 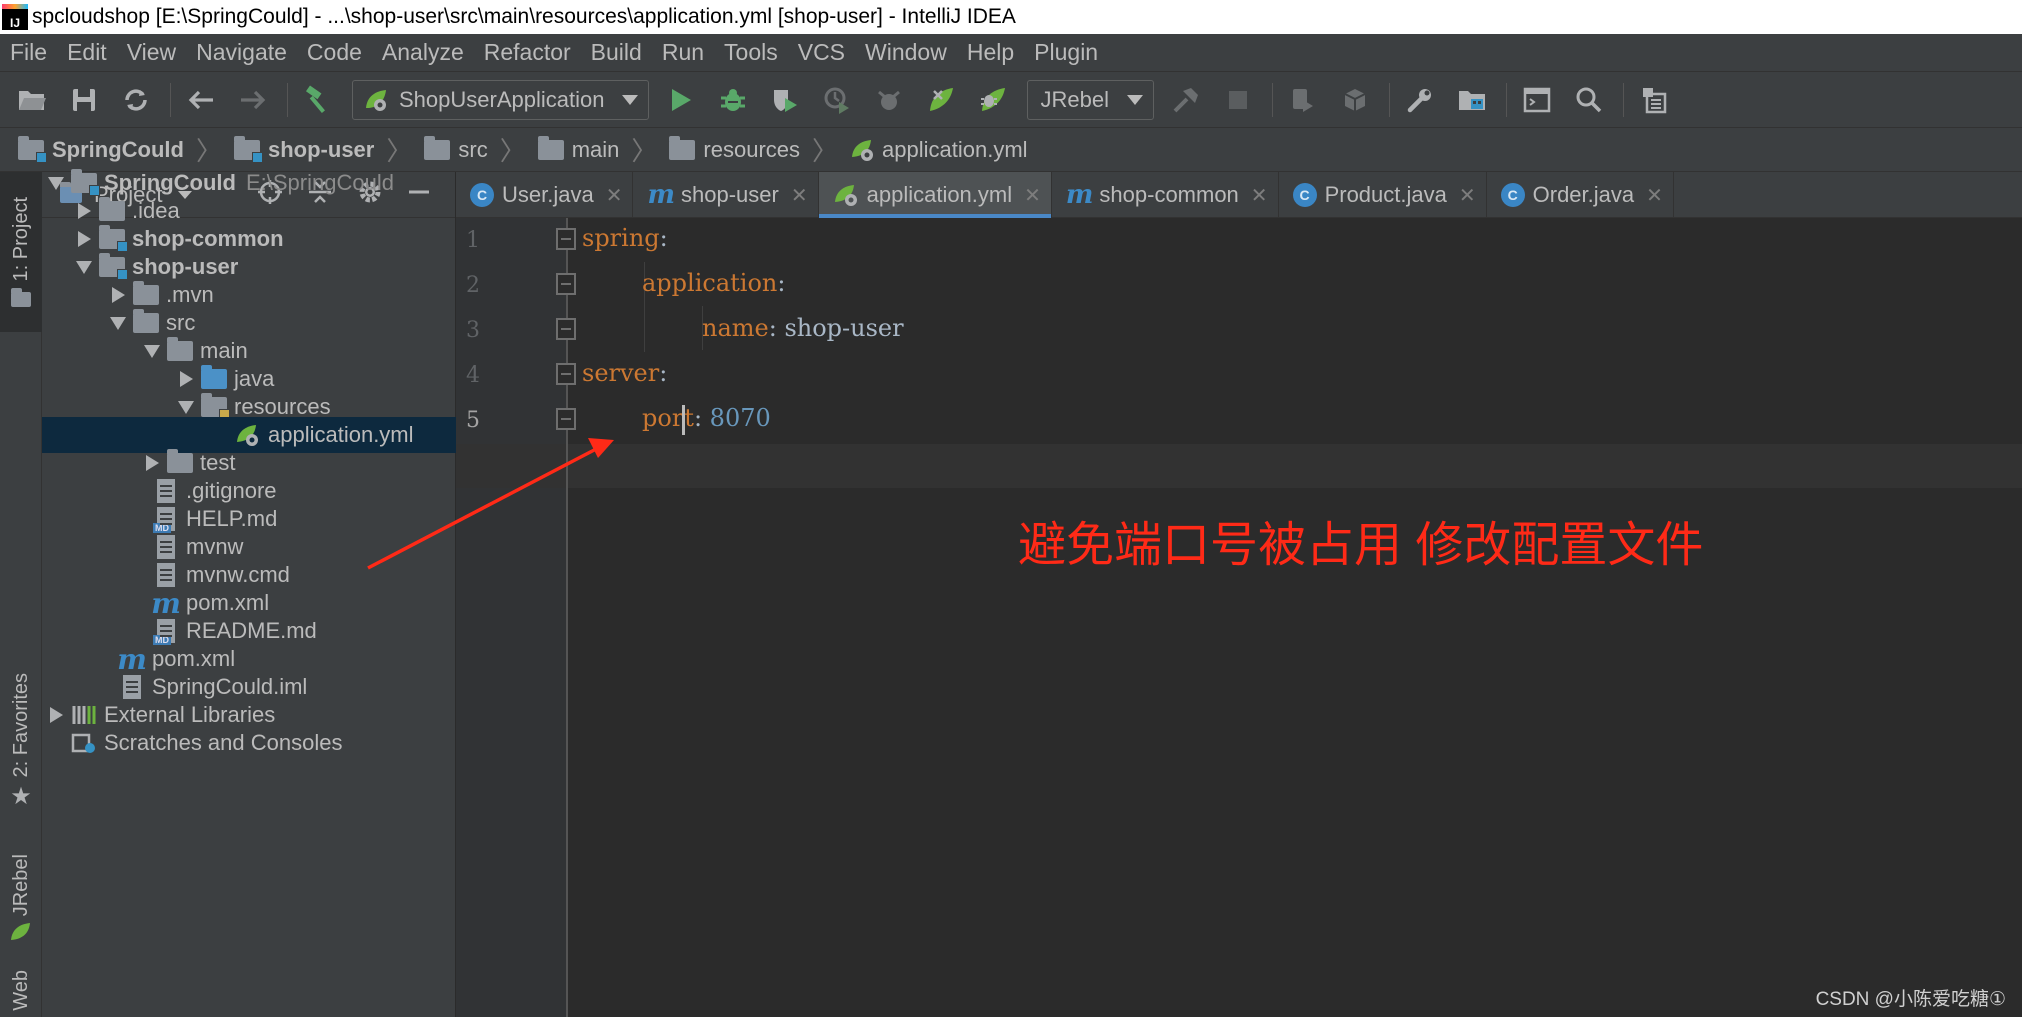 I want to click on menu-plugin: Plugin, so click(x=1066, y=52).